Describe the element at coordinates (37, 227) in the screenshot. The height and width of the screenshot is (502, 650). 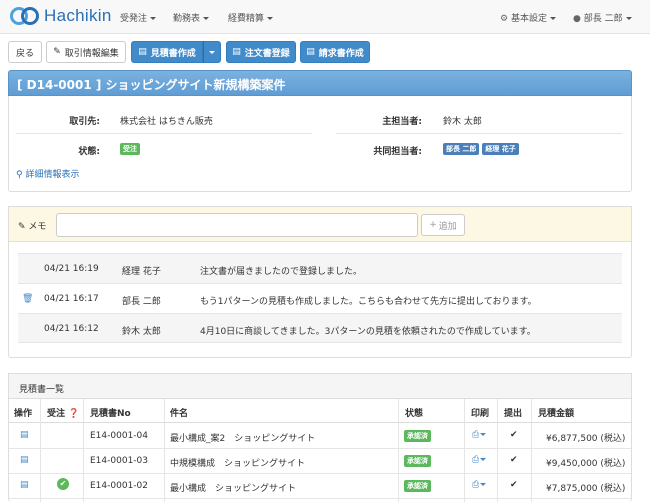
I see `memo-label: メモ` at that location.